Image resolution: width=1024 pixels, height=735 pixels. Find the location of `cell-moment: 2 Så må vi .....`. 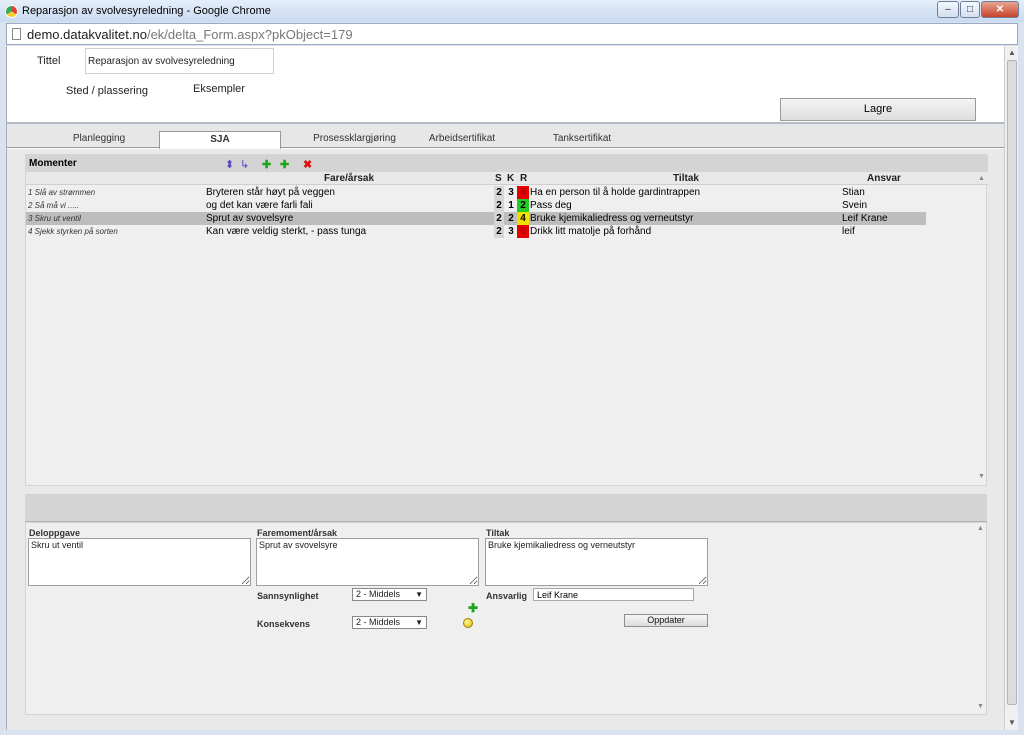

cell-moment: 2 Så må vi ..... is located at coordinates (54, 205).